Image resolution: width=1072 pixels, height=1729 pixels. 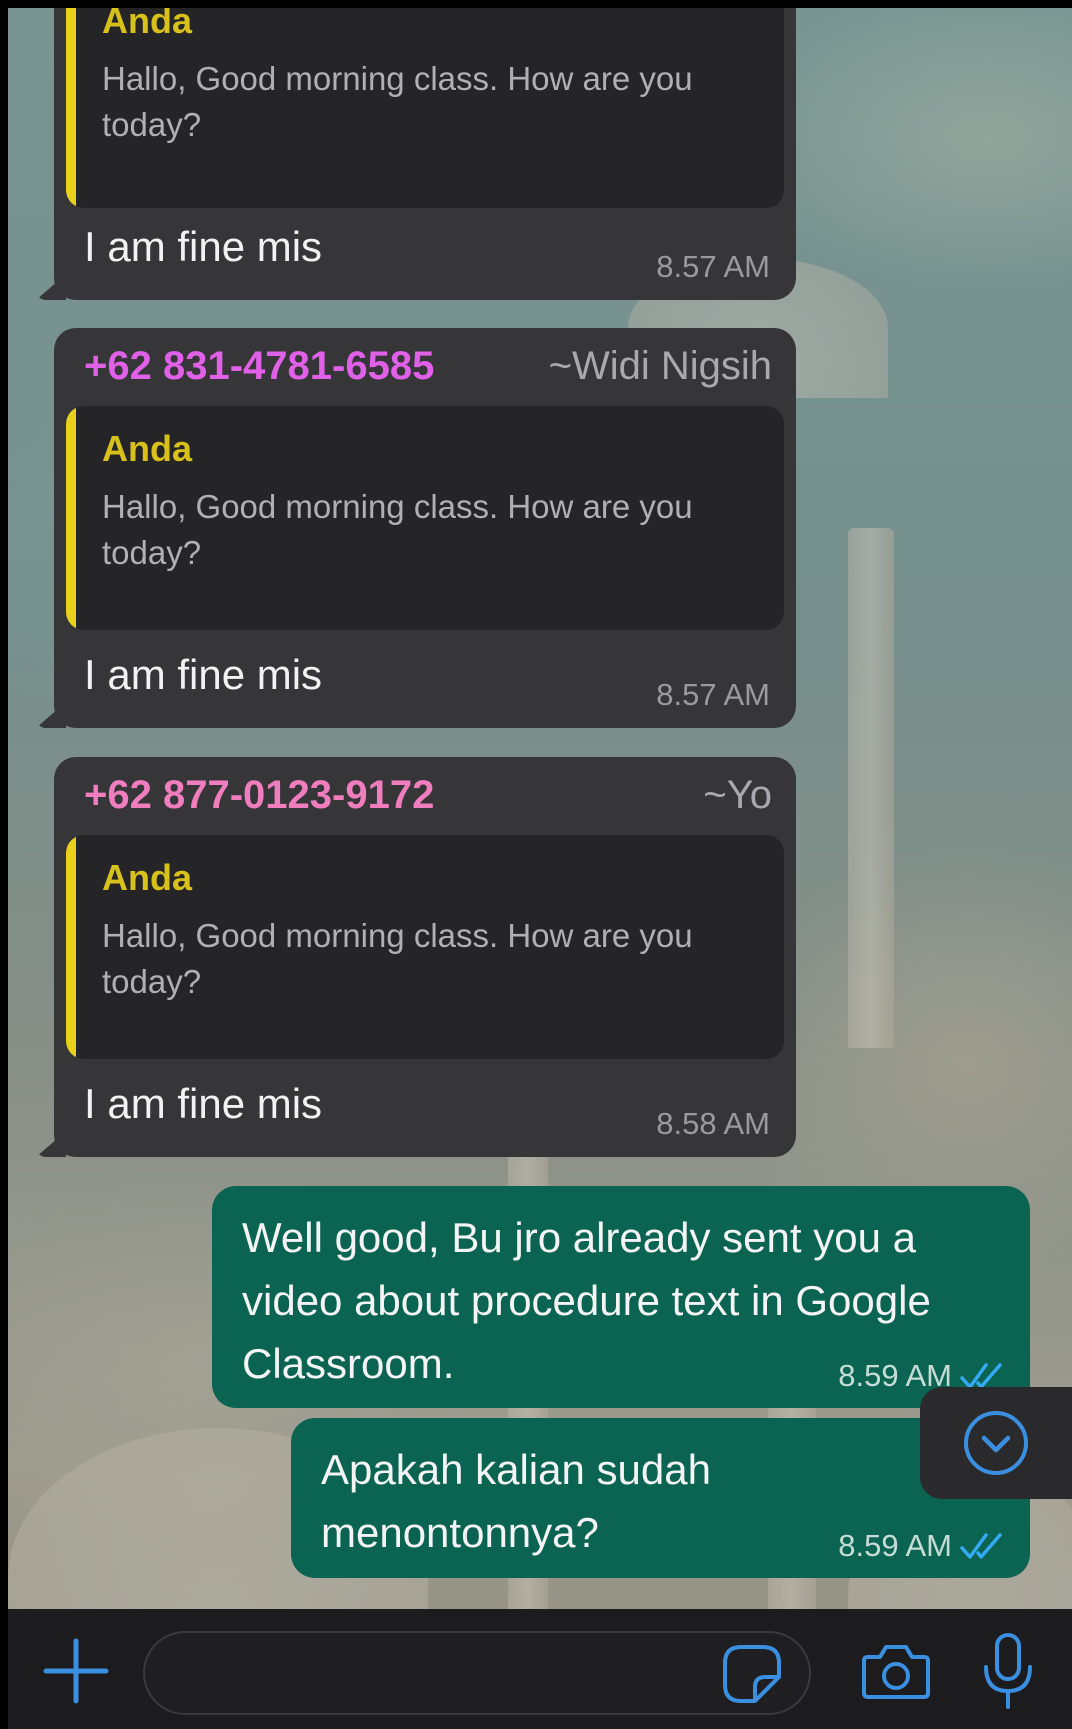 I want to click on composer-bar, so click(x=540, y=1669).